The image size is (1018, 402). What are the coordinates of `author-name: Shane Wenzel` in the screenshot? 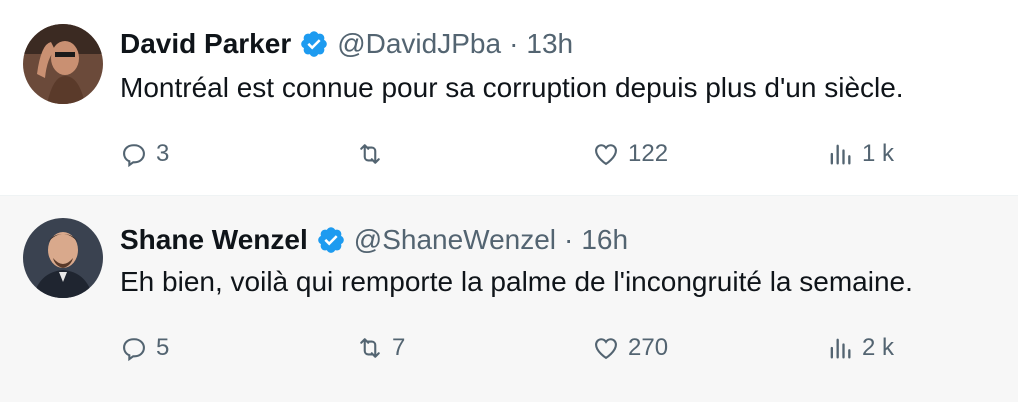 It's located at (214, 240).